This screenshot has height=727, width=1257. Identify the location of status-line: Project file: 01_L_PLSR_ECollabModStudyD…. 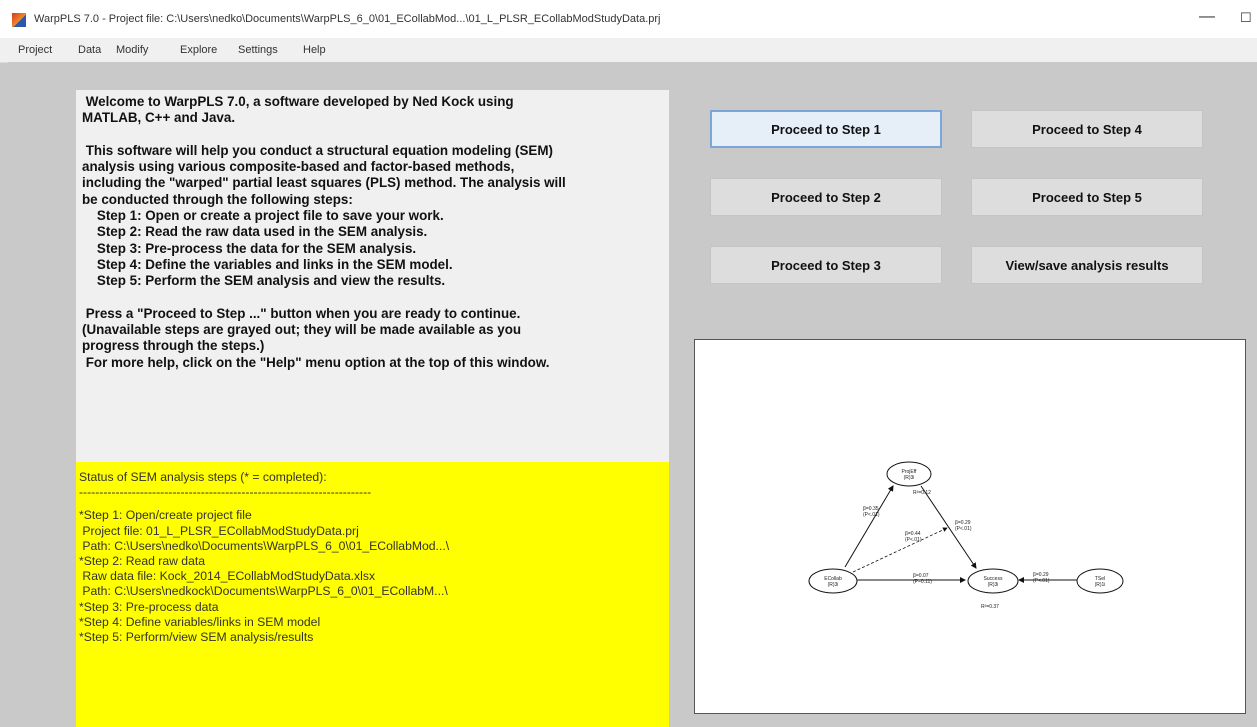
(219, 530).